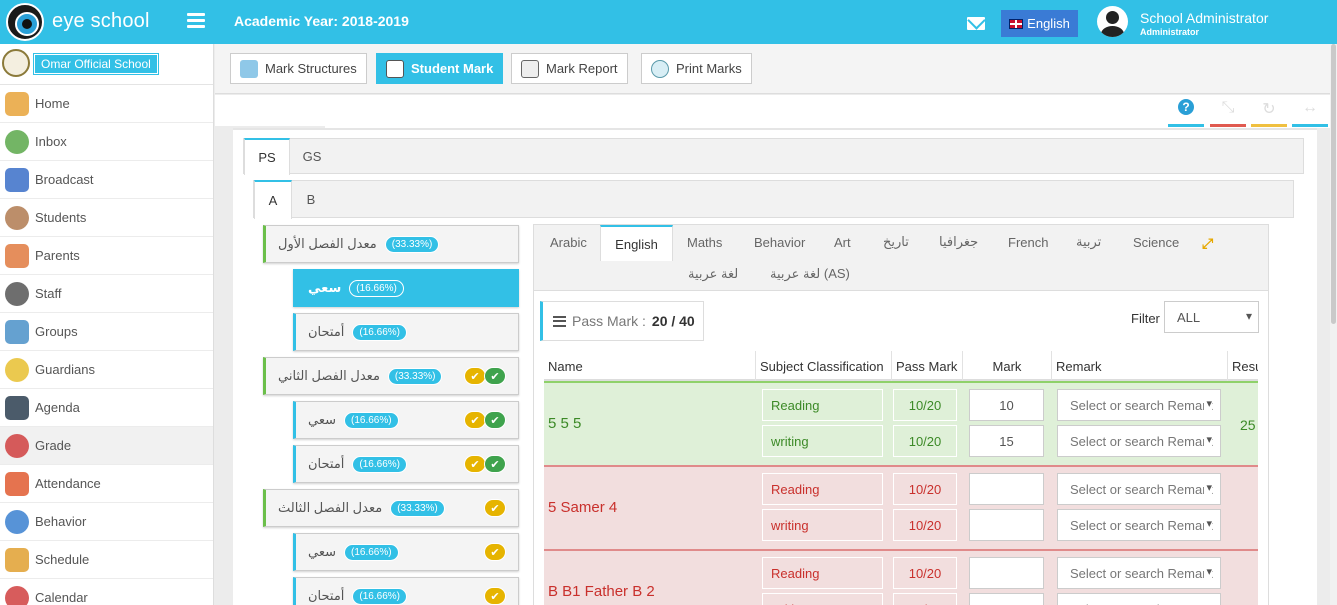  What do you see at coordinates (406, 464) in the screenshot?
I see `mark-subcategory: أمتحان (16.66%) ✔ ✔` at bounding box center [406, 464].